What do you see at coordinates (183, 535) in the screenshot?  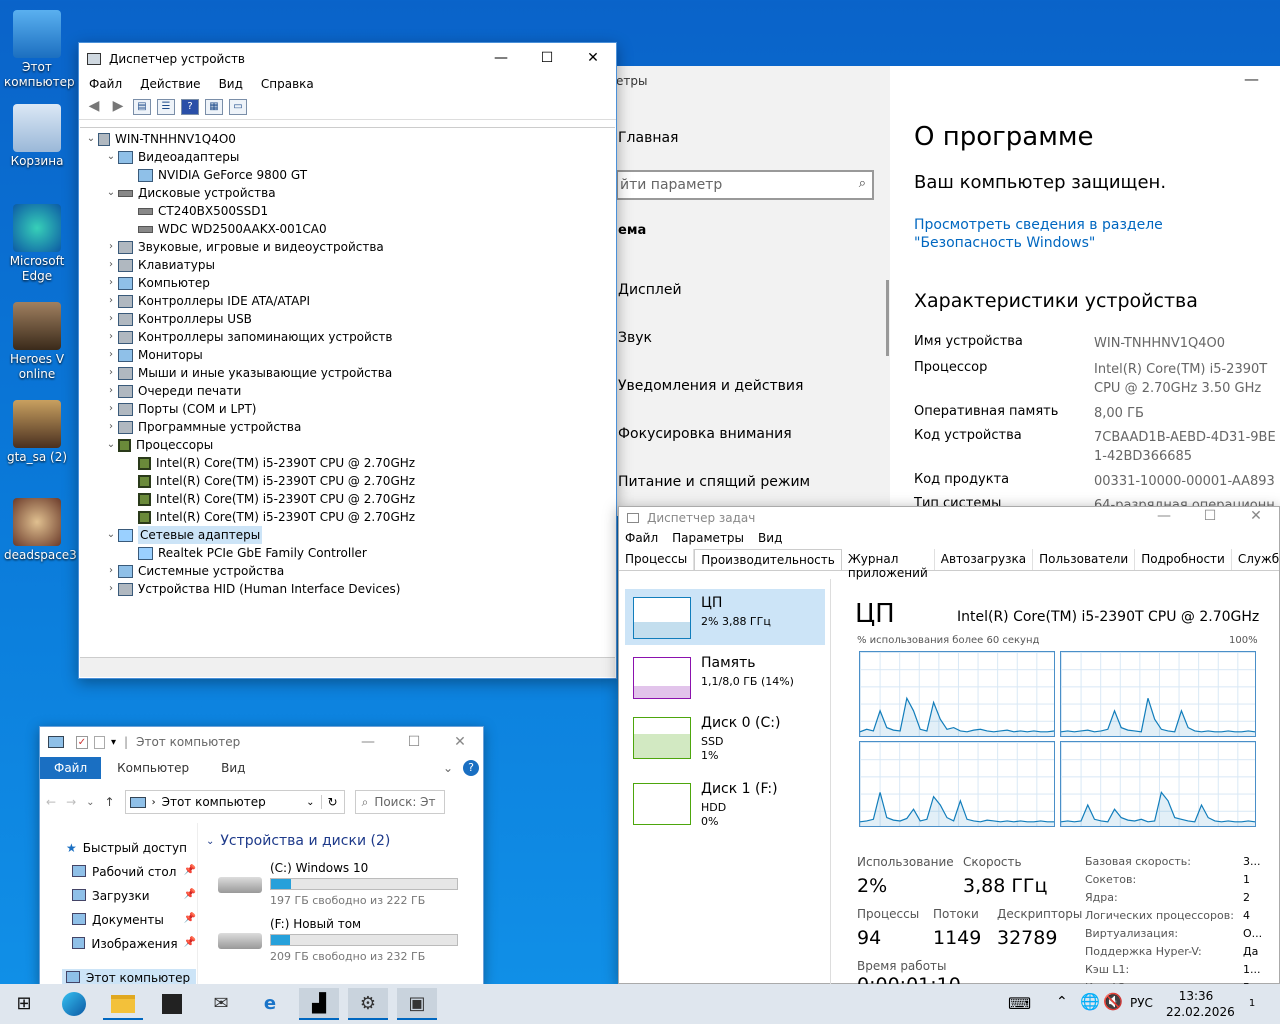 I see `tree-category: ⌄ Сетевые адаптеры` at bounding box center [183, 535].